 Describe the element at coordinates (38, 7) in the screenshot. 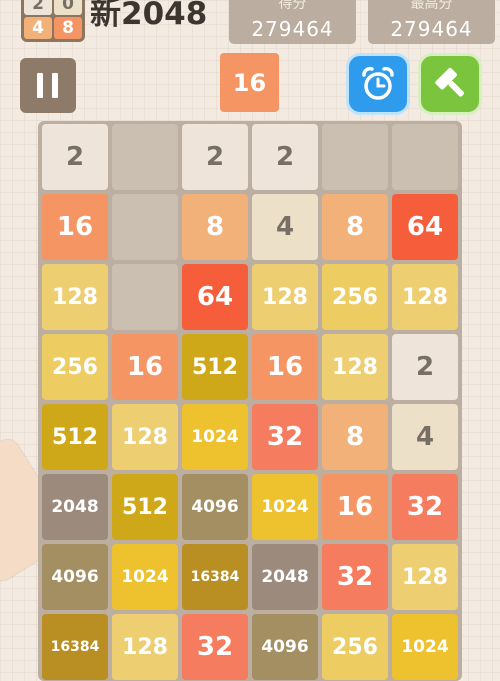

I see `logo-digit: 2` at that location.